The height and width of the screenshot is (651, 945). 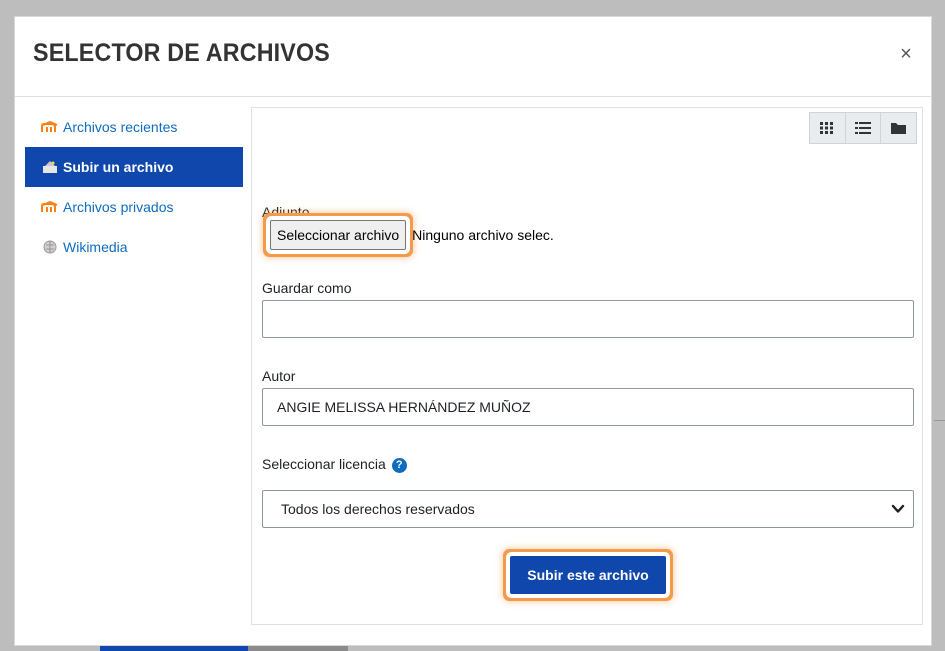 I want to click on tree-view-button, so click(x=898, y=128).